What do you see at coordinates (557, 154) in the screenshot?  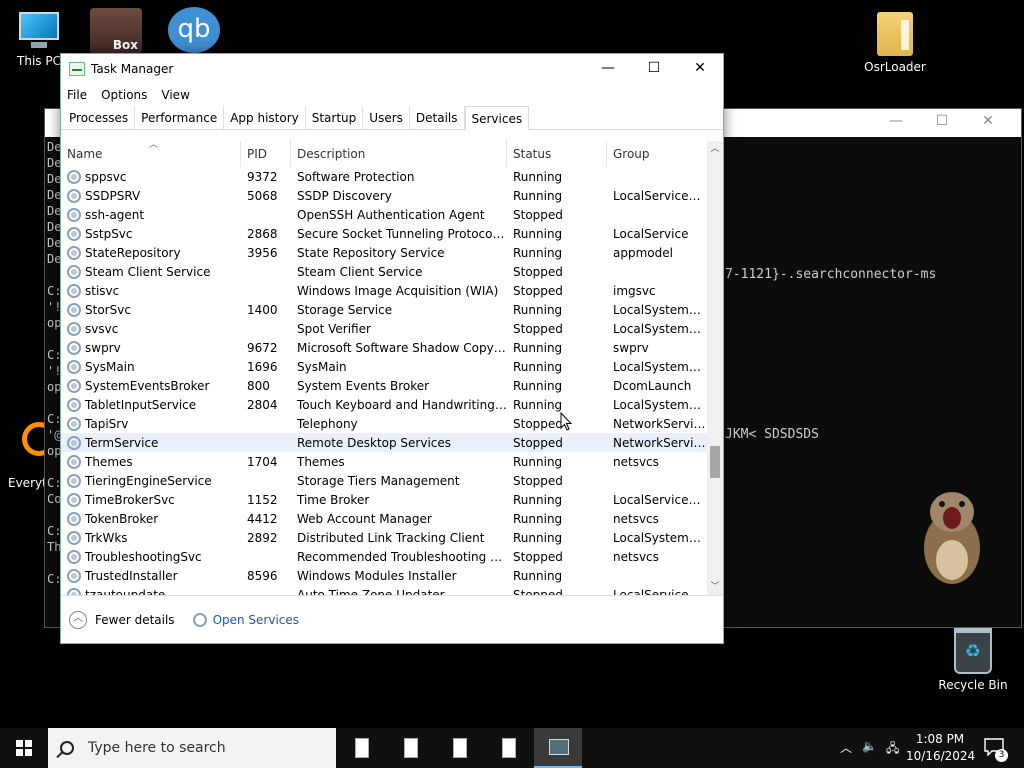 I see `column-header-status: Status` at bounding box center [557, 154].